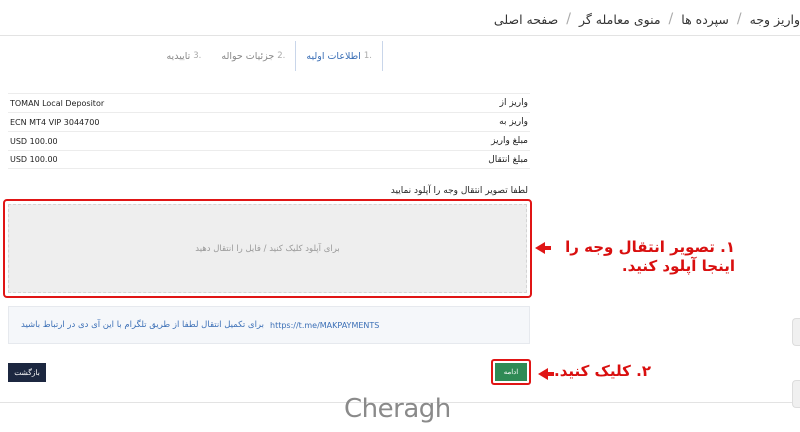  I want to click on step-confirmation: 3. تاییدیه, so click(183, 56).